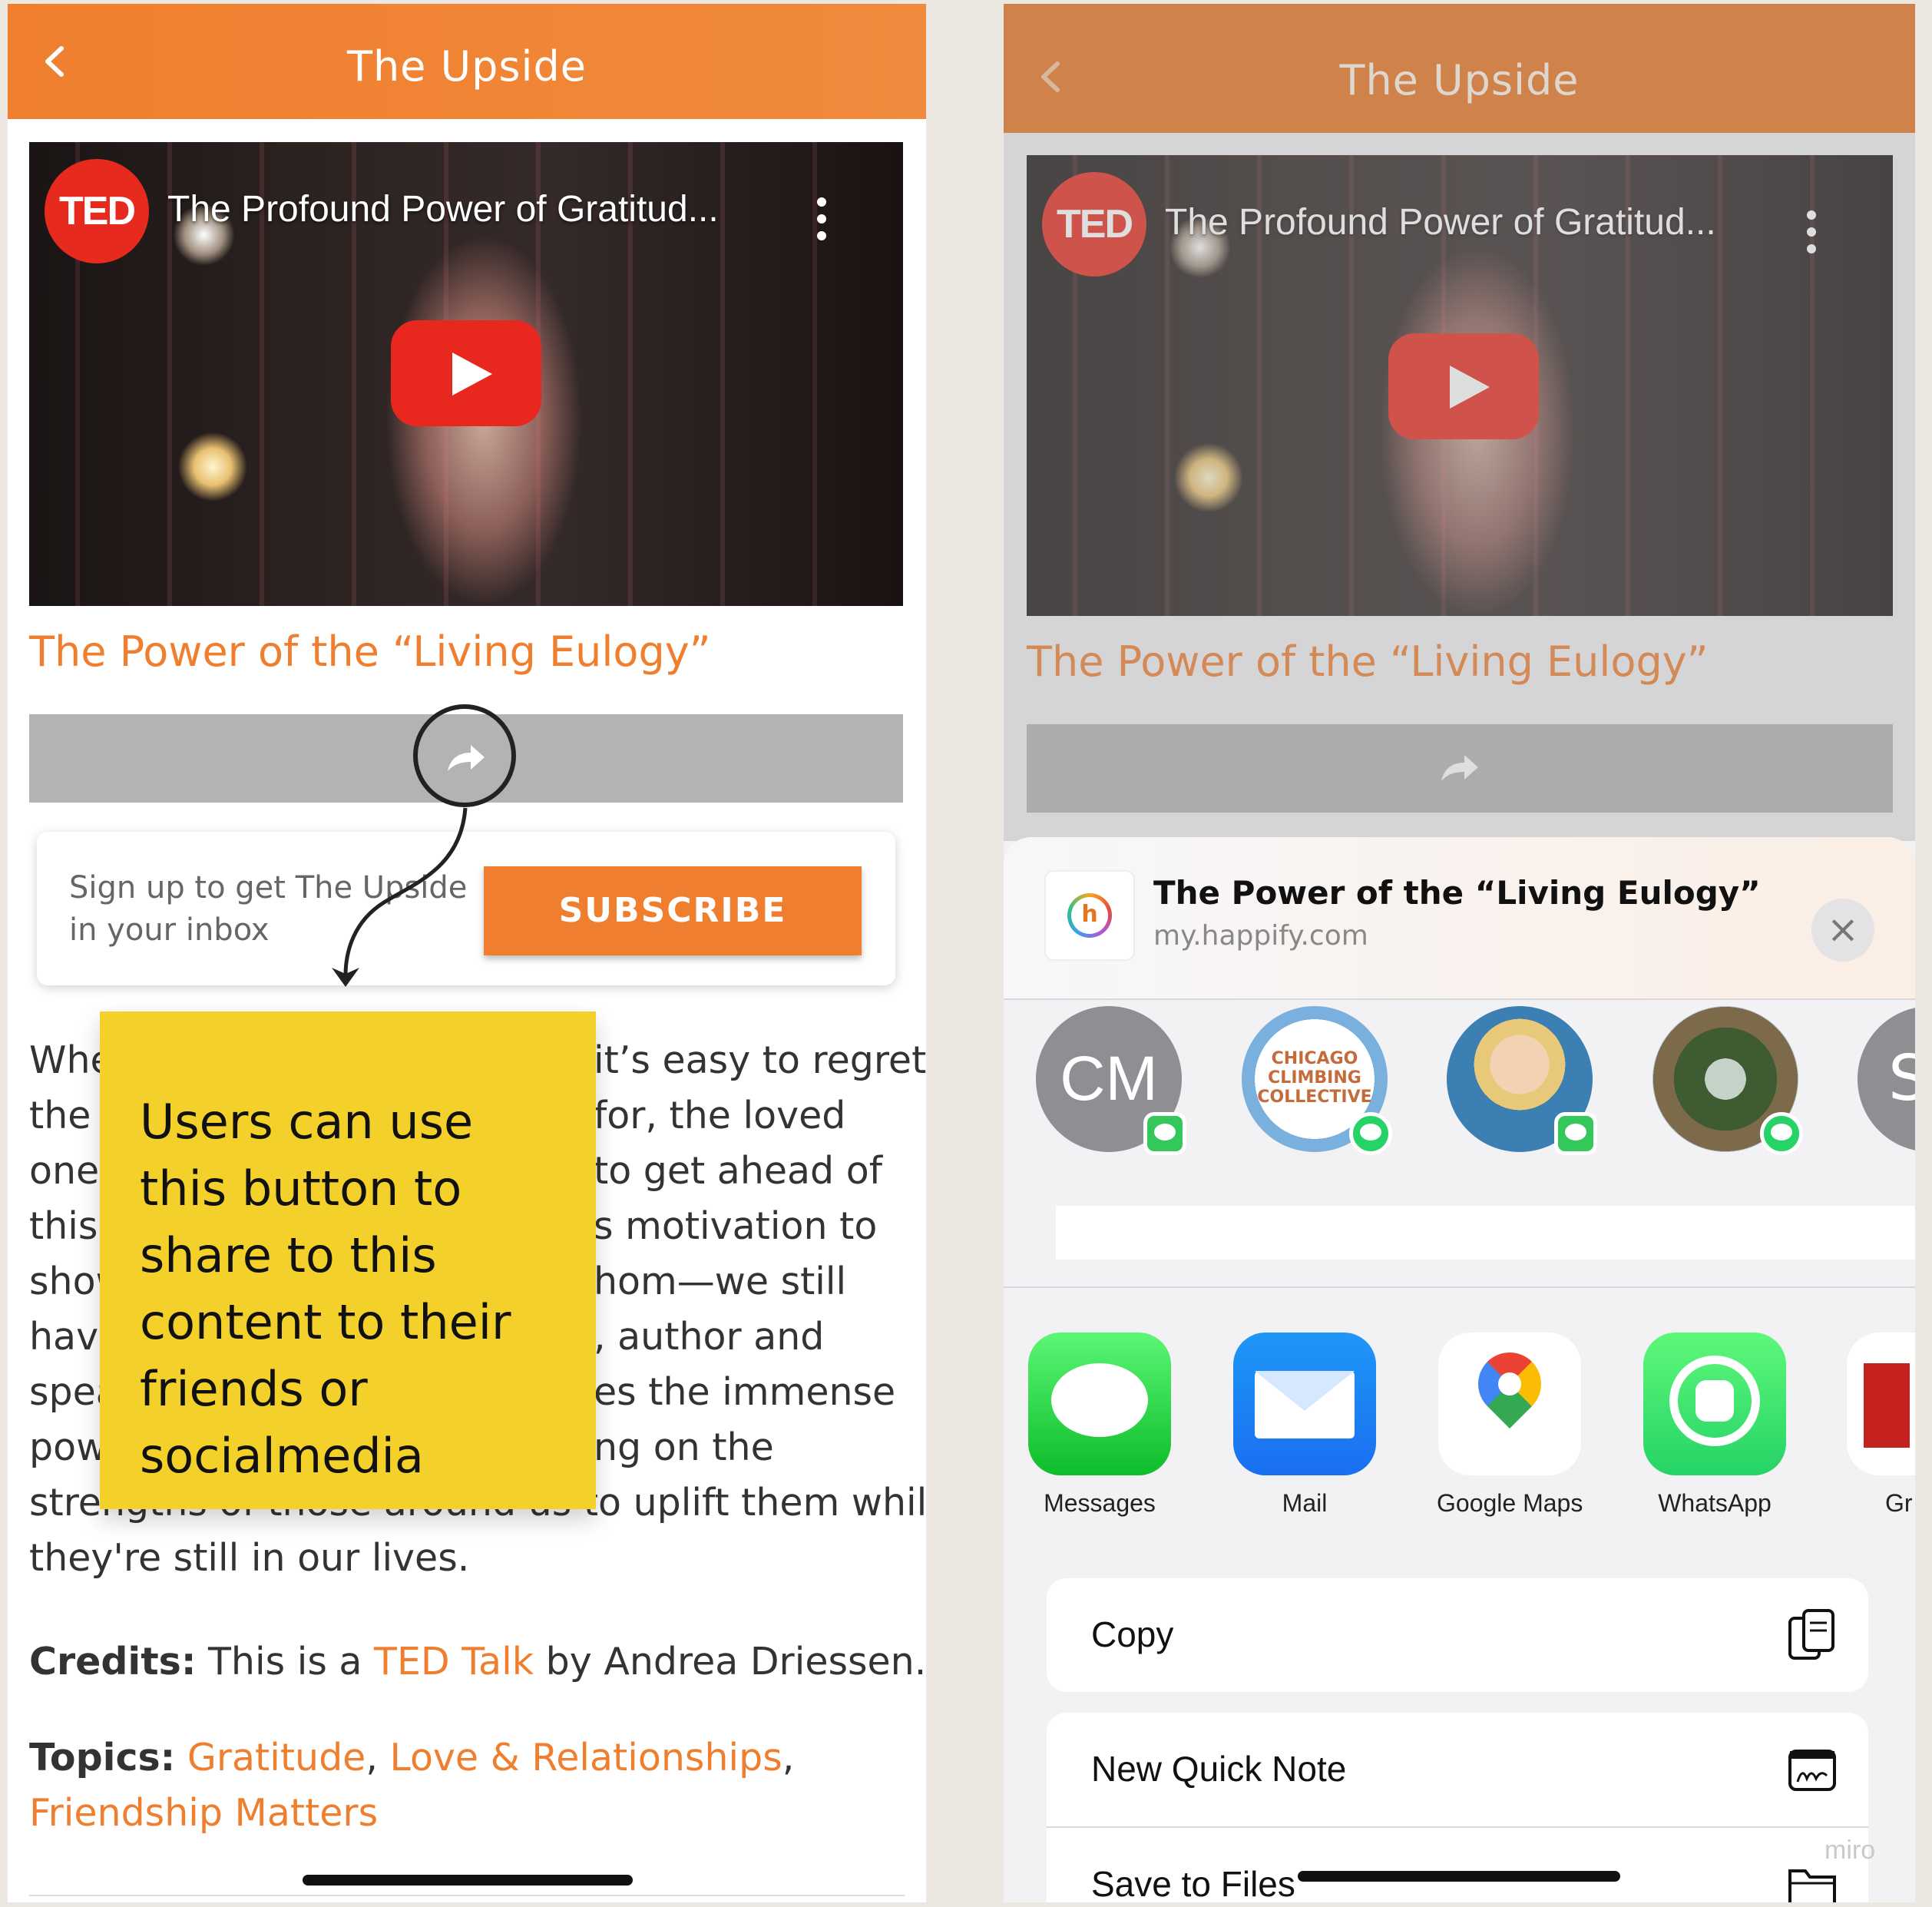  I want to click on subscribe-prompt-line1: Sign up to get The Upside, so click(268, 887).